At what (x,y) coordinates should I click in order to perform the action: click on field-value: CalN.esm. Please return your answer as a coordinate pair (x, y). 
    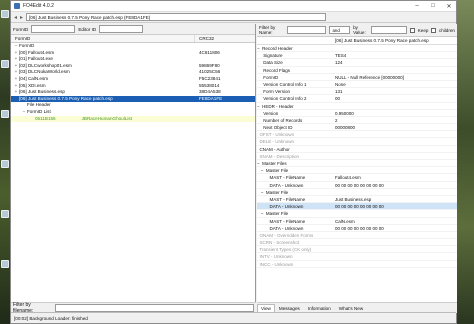
    Looking at the image, I should click on (395, 221).